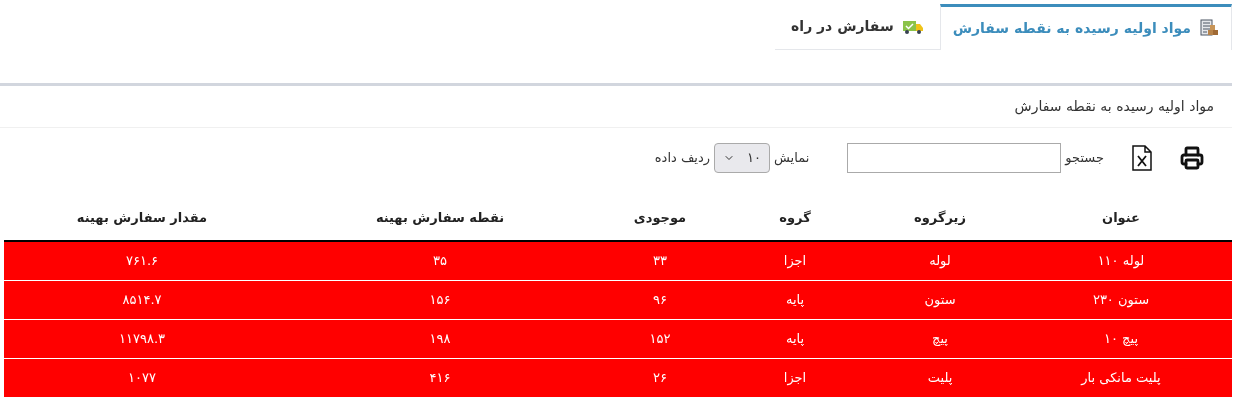 This screenshot has width=1250, height=406. What do you see at coordinates (940, 339) in the screenshot?
I see `table-cell-text: پیچ` at bounding box center [940, 339].